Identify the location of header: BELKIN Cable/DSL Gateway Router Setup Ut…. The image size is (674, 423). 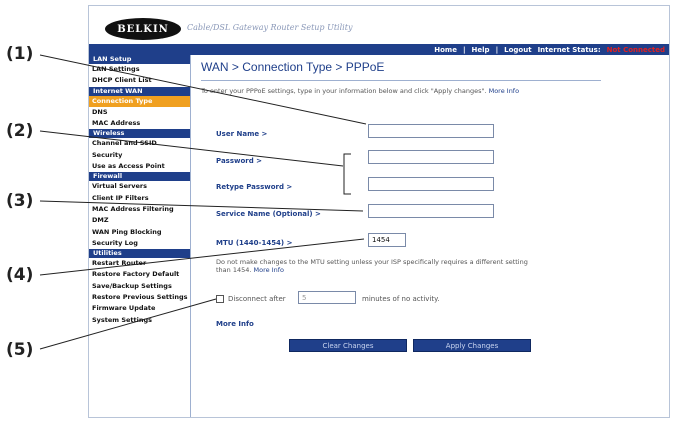
(379, 25).